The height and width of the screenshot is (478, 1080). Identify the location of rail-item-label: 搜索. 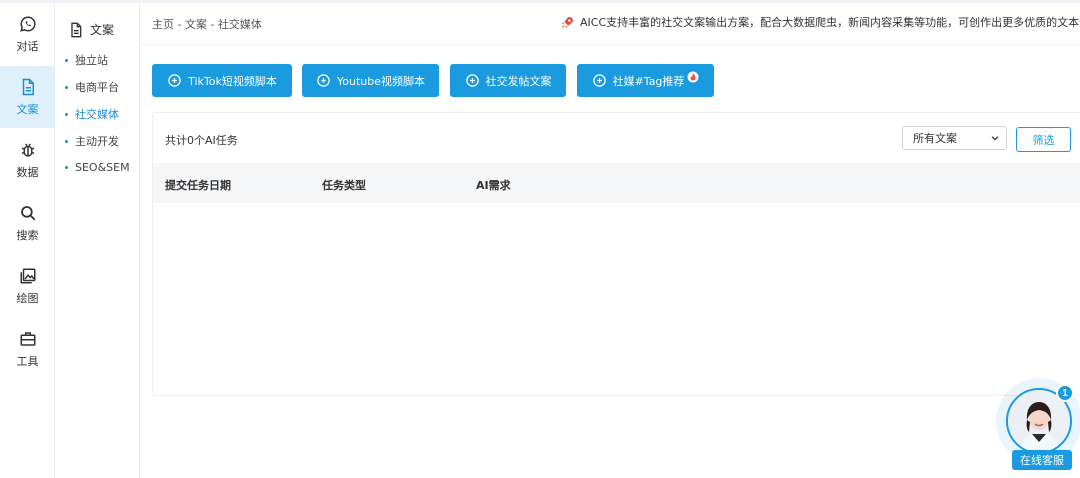
(27, 235).